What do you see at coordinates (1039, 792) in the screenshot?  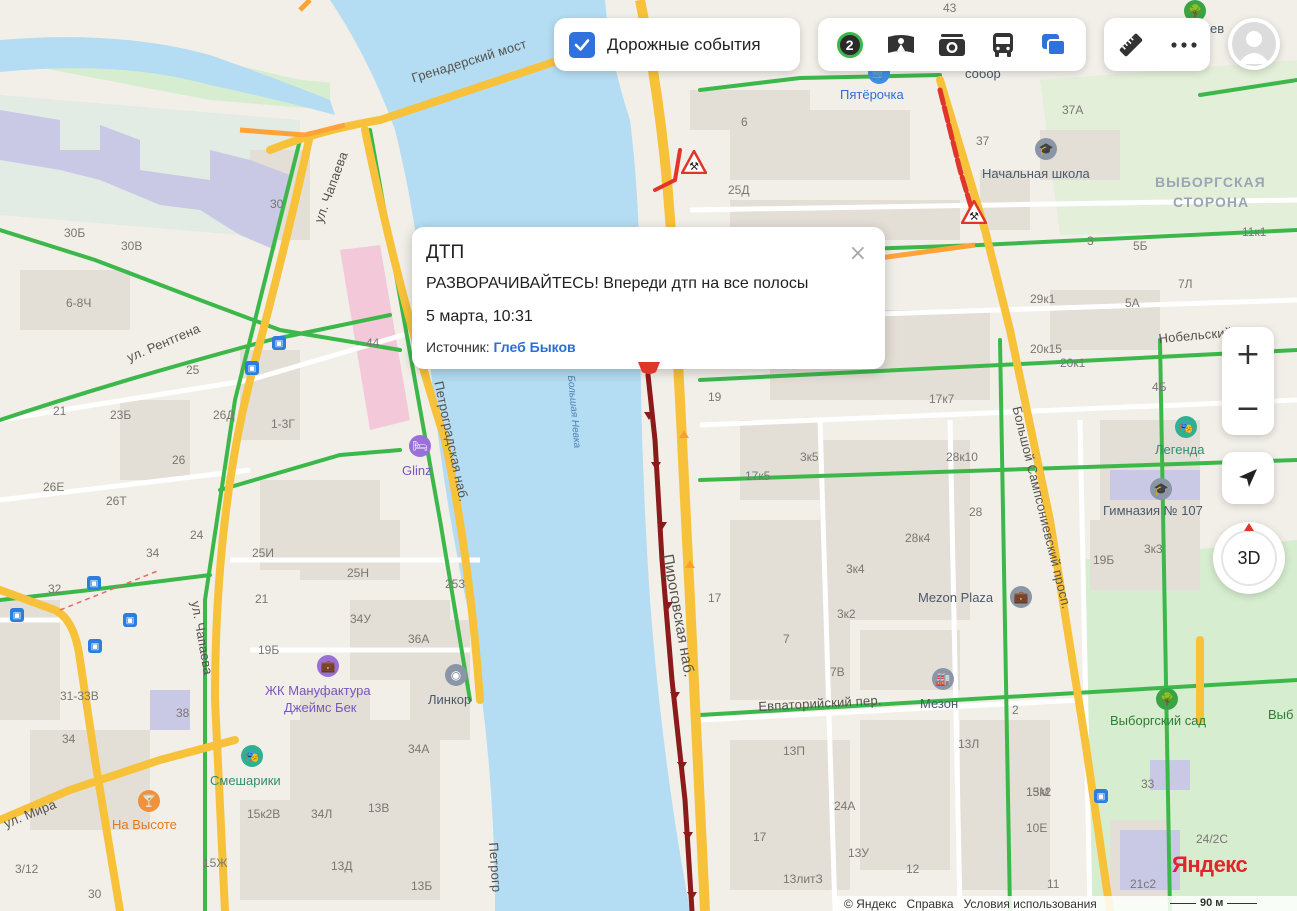 I see `house-number: 15к2` at bounding box center [1039, 792].